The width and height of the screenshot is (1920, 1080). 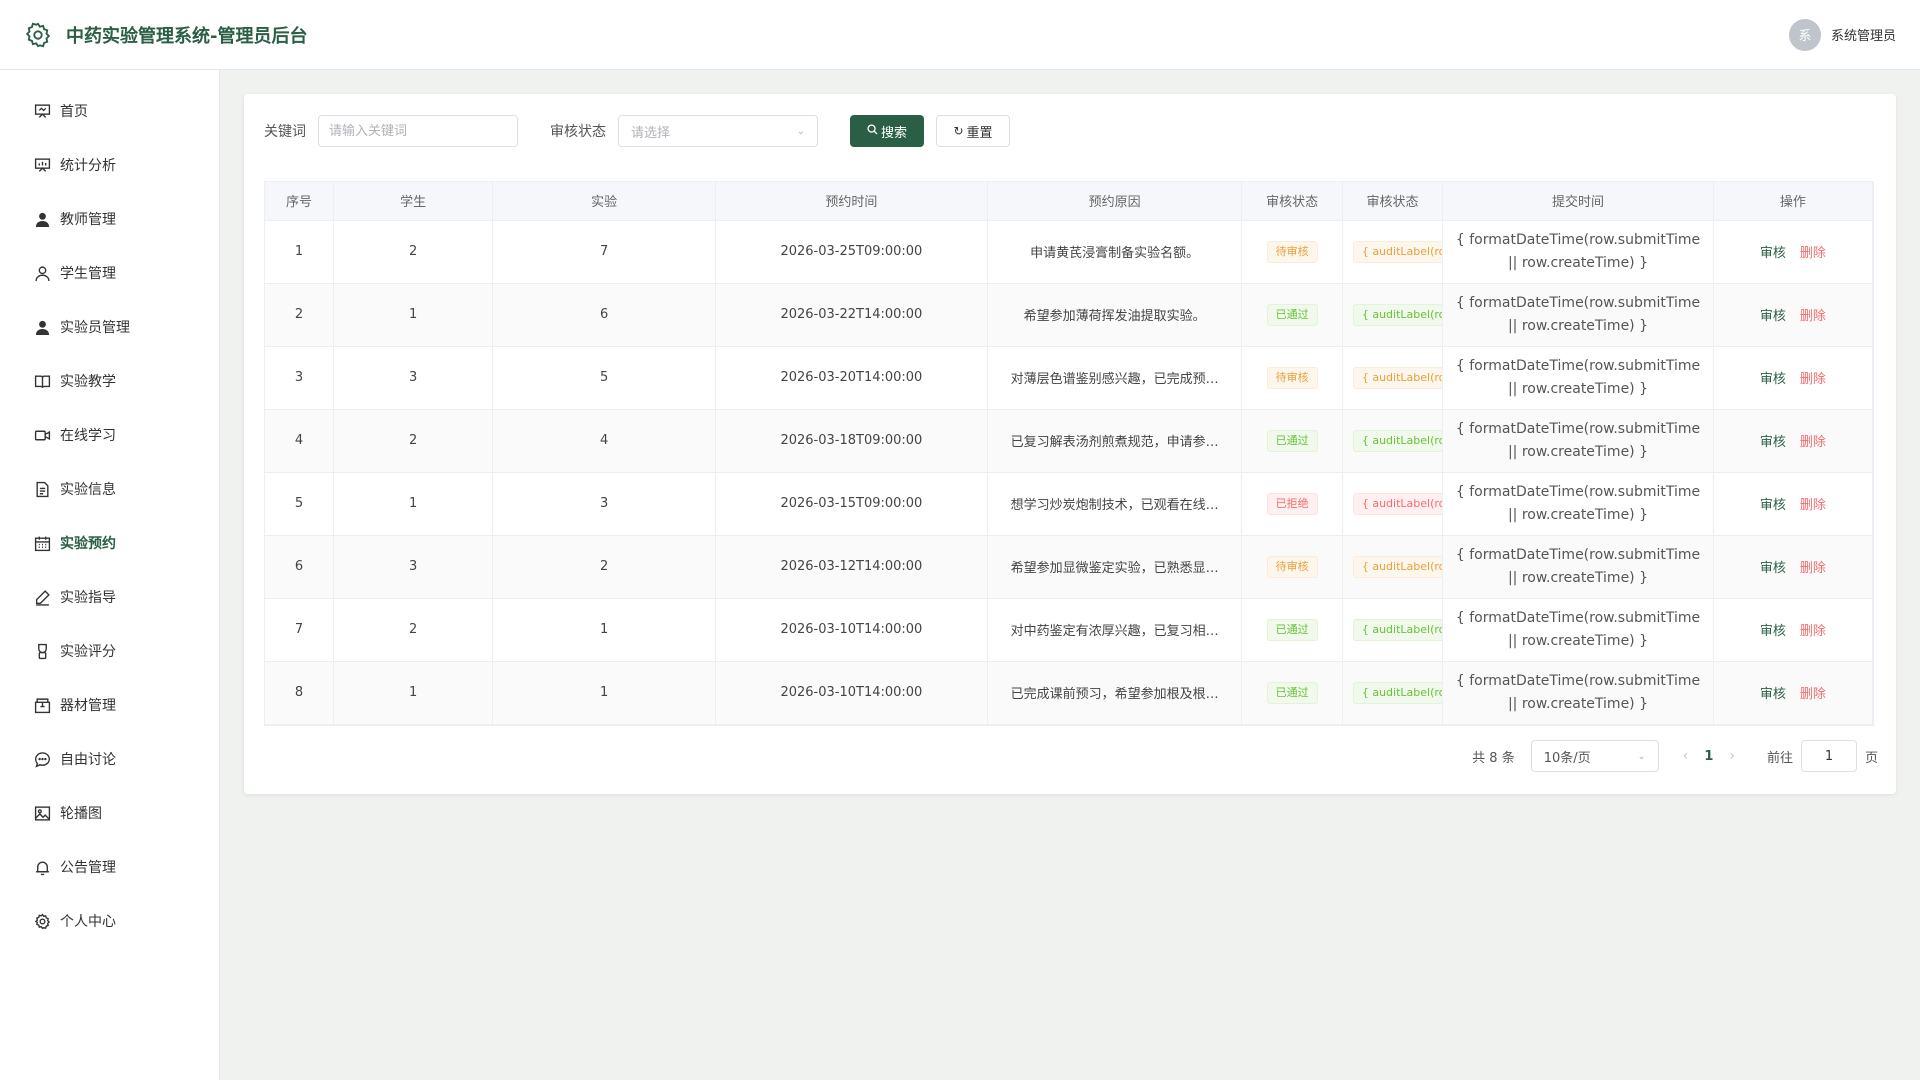 What do you see at coordinates (887, 131) in the screenshot?
I see `search-button: 搜索` at bounding box center [887, 131].